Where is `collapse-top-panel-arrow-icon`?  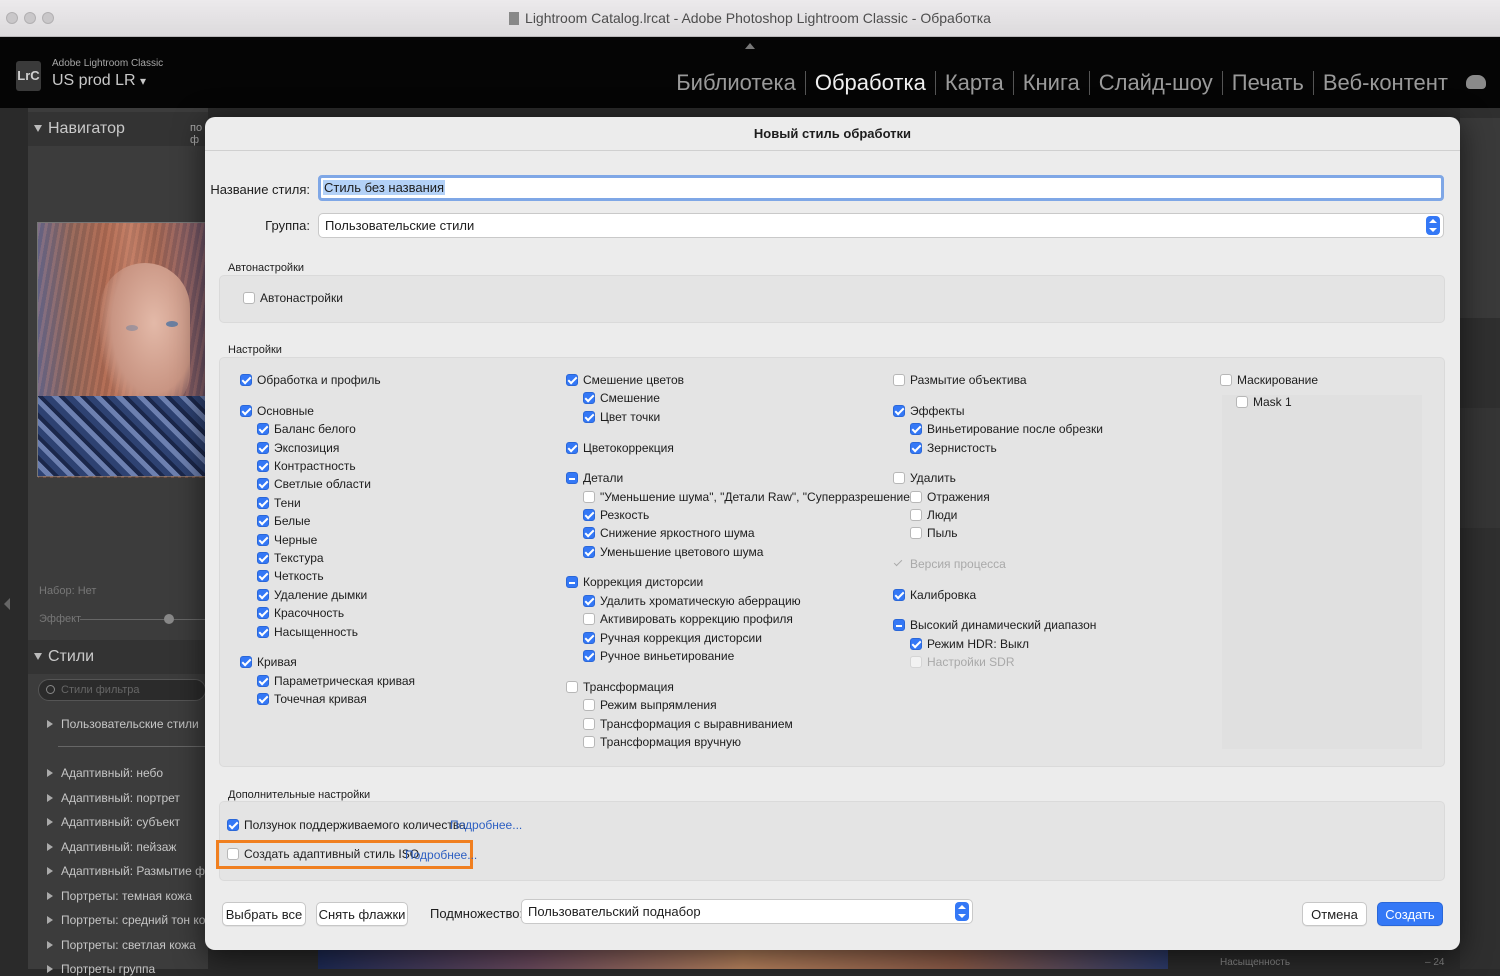
collapse-top-panel-arrow-icon is located at coordinates (750, 46).